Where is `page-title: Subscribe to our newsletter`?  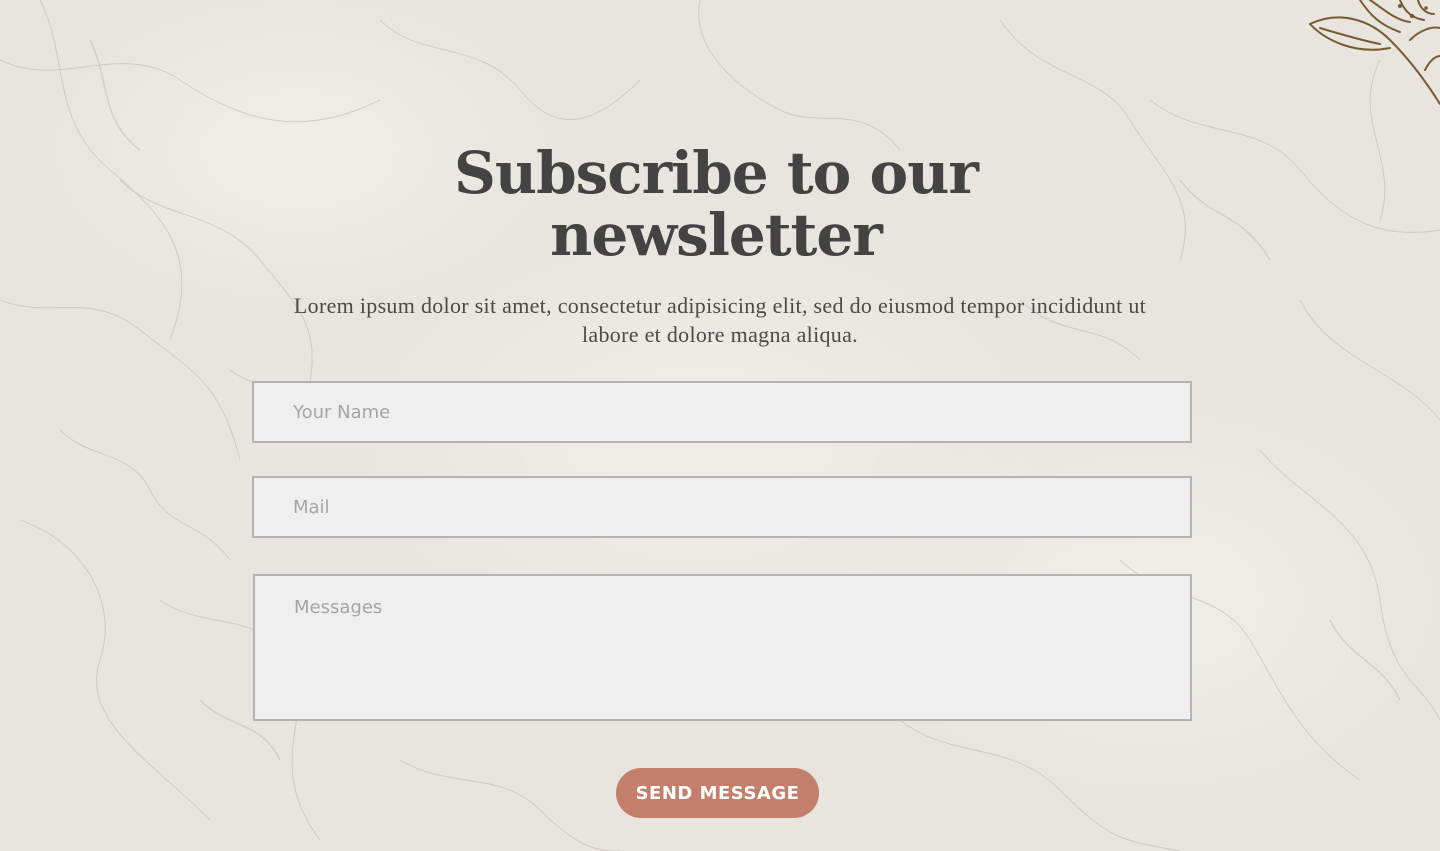
page-title: Subscribe to our newsletter is located at coordinates (716, 204).